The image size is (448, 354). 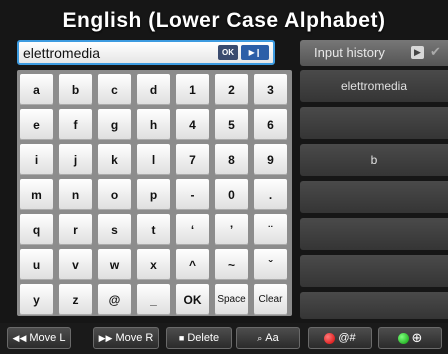 What do you see at coordinates (231, 194) in the screenshot?
I see `key-3-5: 0` at bounding box center [231, 194].